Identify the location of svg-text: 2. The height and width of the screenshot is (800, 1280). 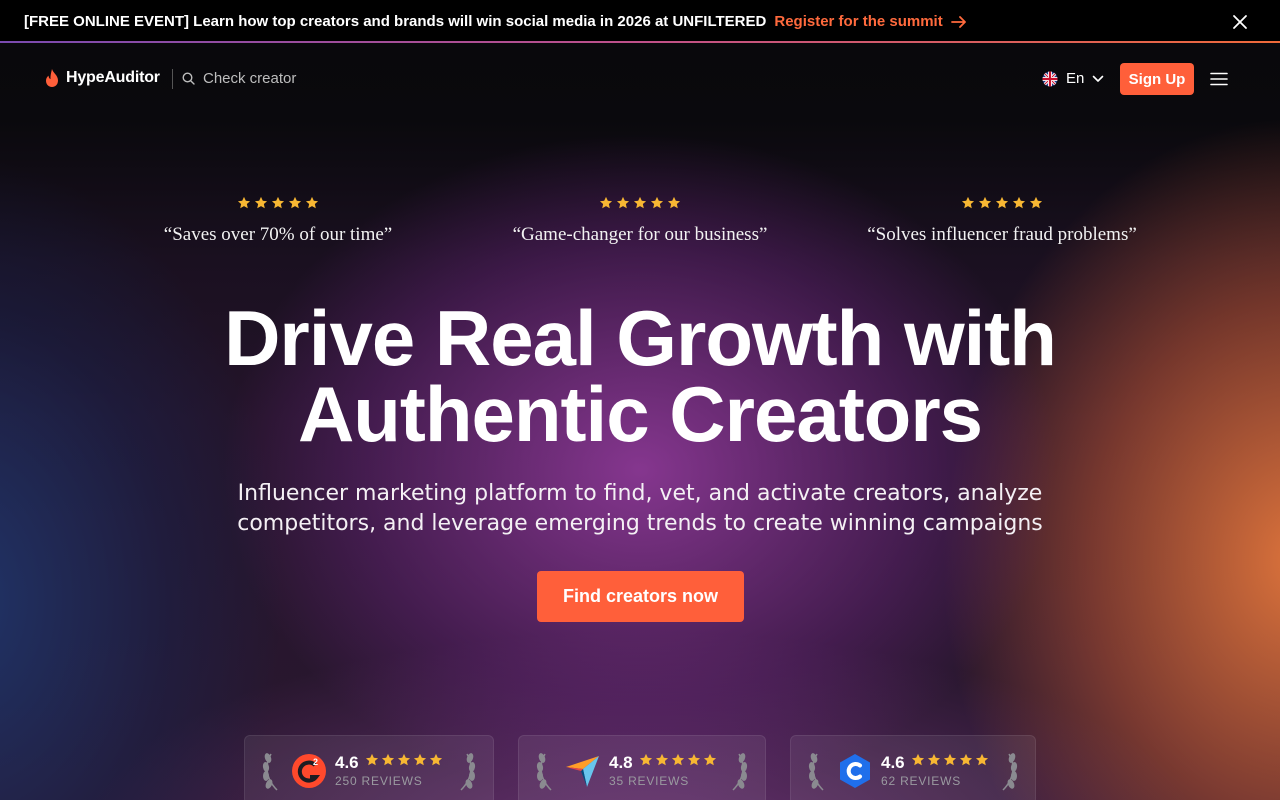
(315, 762).